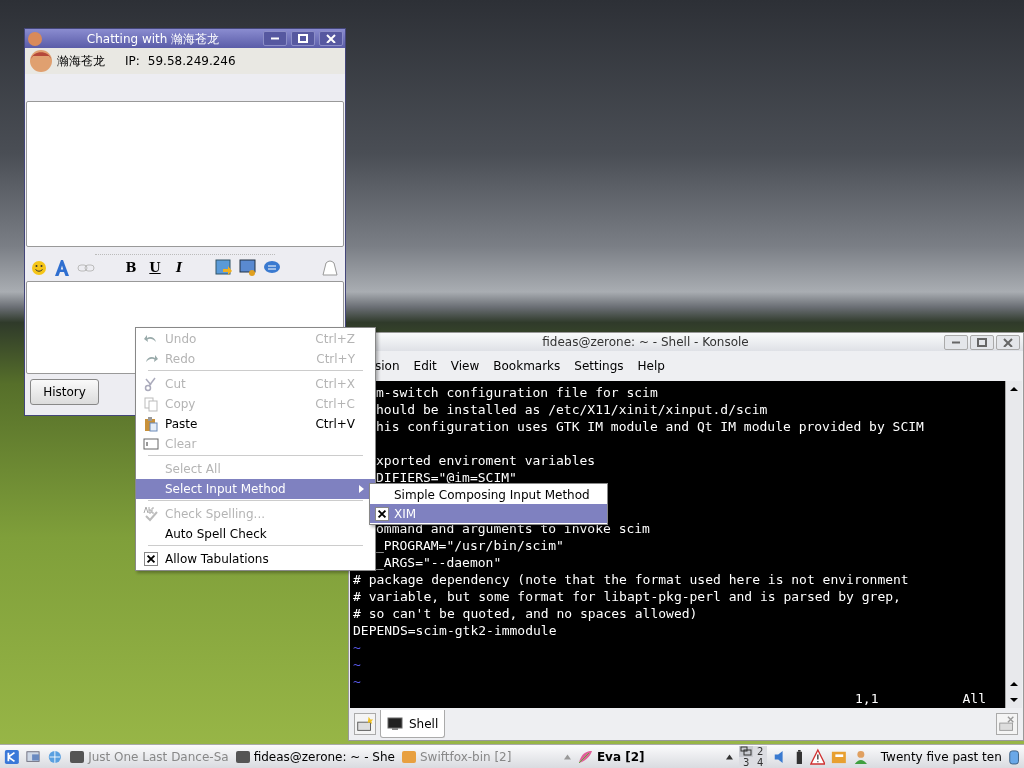 This screenshot has width=1024, height=768. I want to click on scroll-position: All, so click(974, 698).